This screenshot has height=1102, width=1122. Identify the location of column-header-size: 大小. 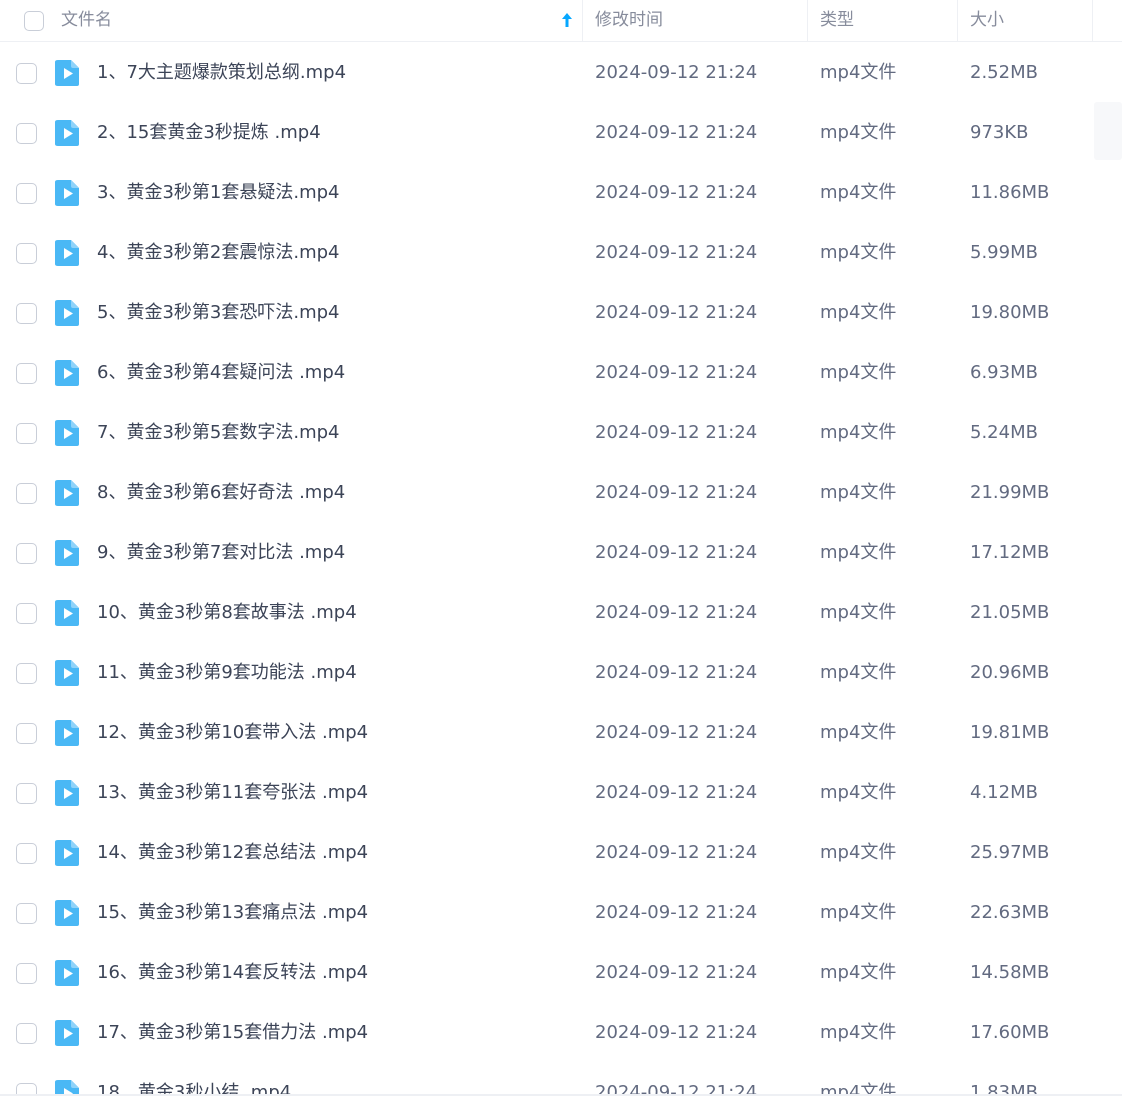
(987, 21).